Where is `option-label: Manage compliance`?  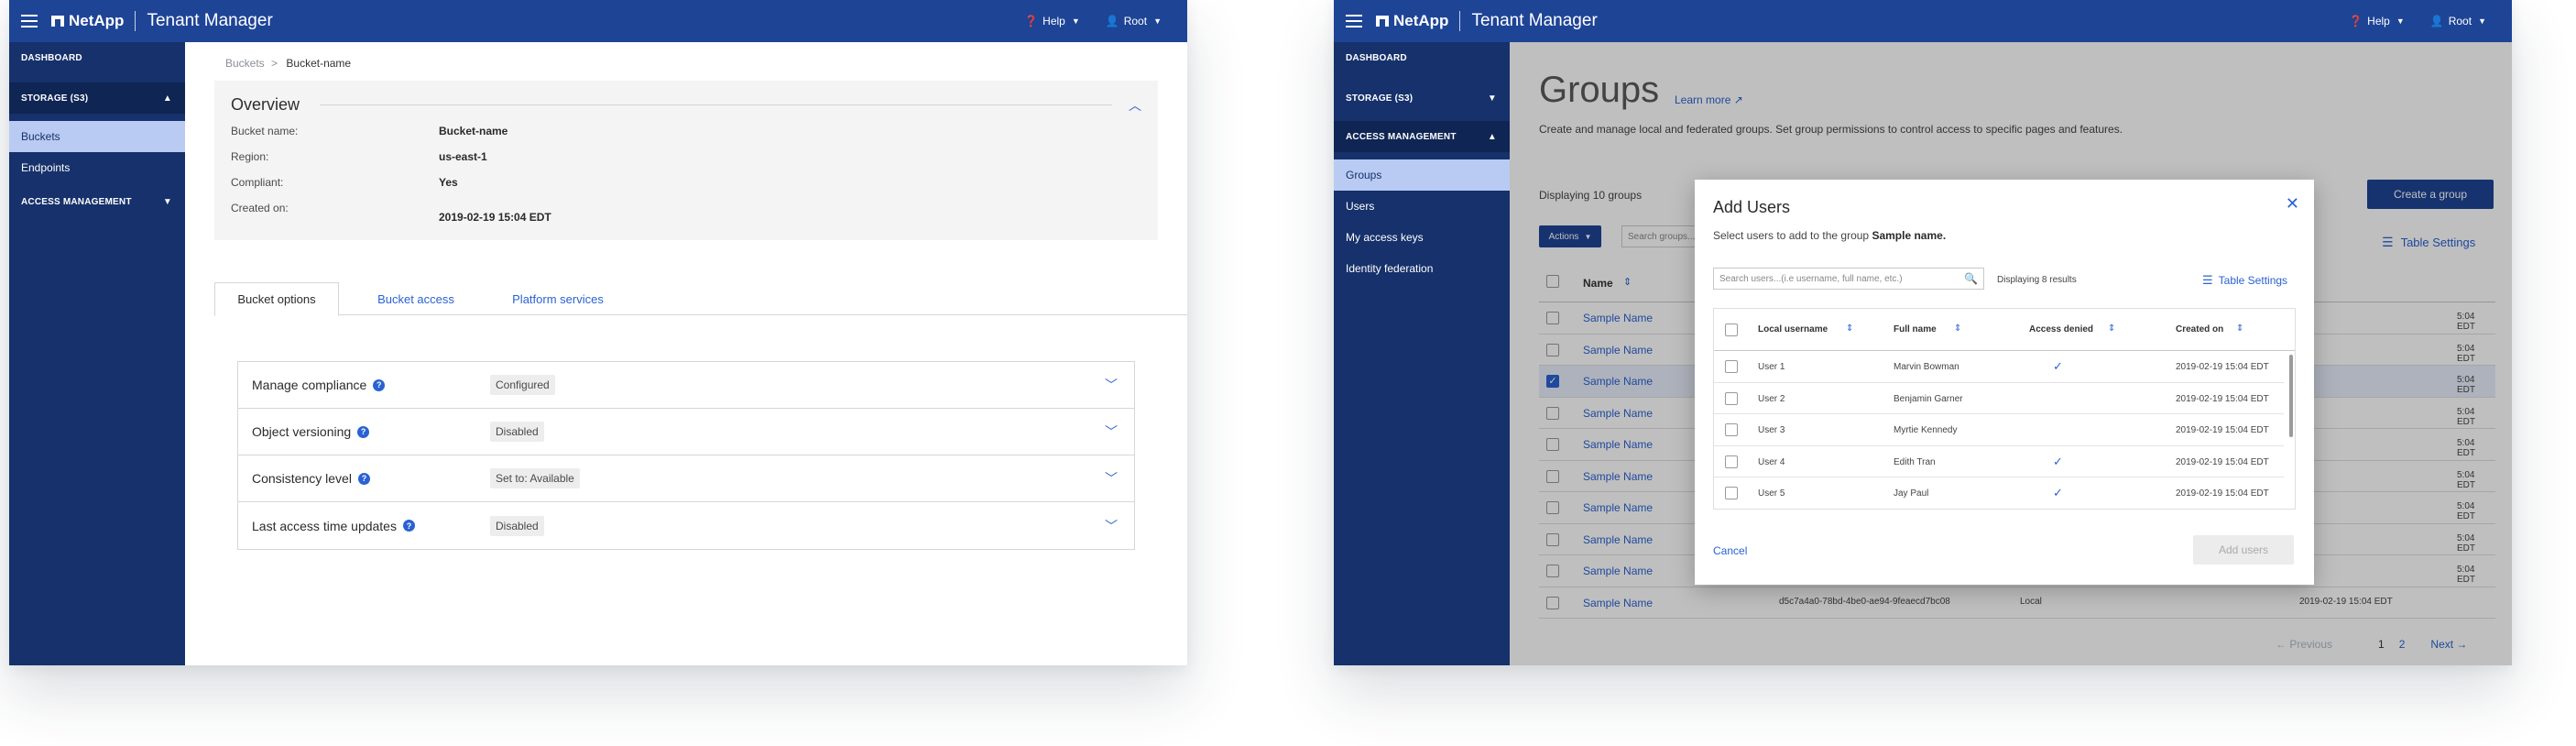
option-label: Manage compliance is located at coordinates (310, 385).